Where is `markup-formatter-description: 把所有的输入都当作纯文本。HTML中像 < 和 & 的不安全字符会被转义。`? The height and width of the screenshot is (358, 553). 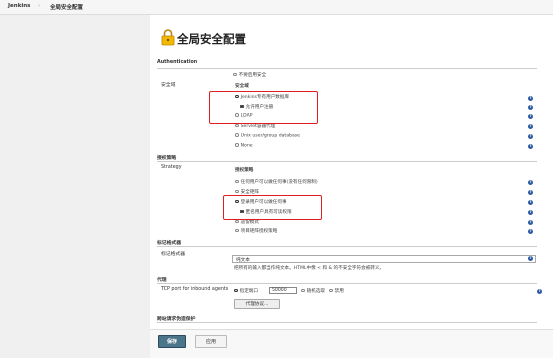
markup-formatter-description: 把所有的输入都当作纯文本。HTML中像 < 和 & 的不安全字符会被转义。 is located at coordinates (309, 268).